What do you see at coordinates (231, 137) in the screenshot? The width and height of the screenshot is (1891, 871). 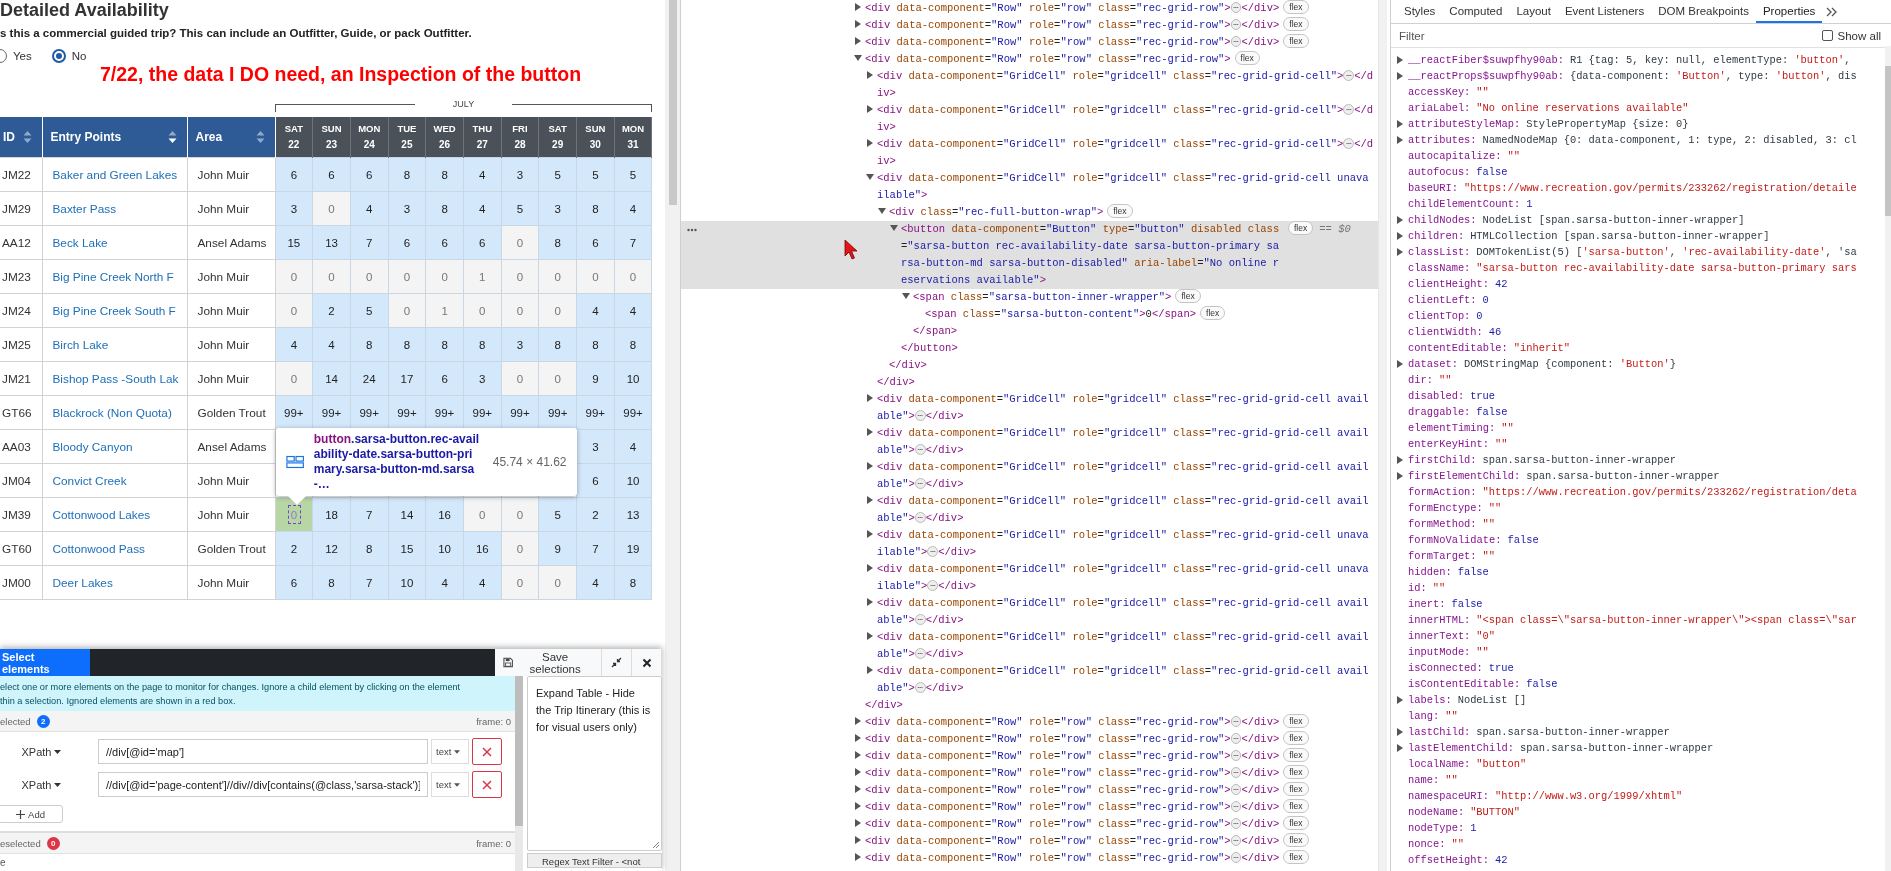 I see `column-header: Area` at bounding box center [231, 137].